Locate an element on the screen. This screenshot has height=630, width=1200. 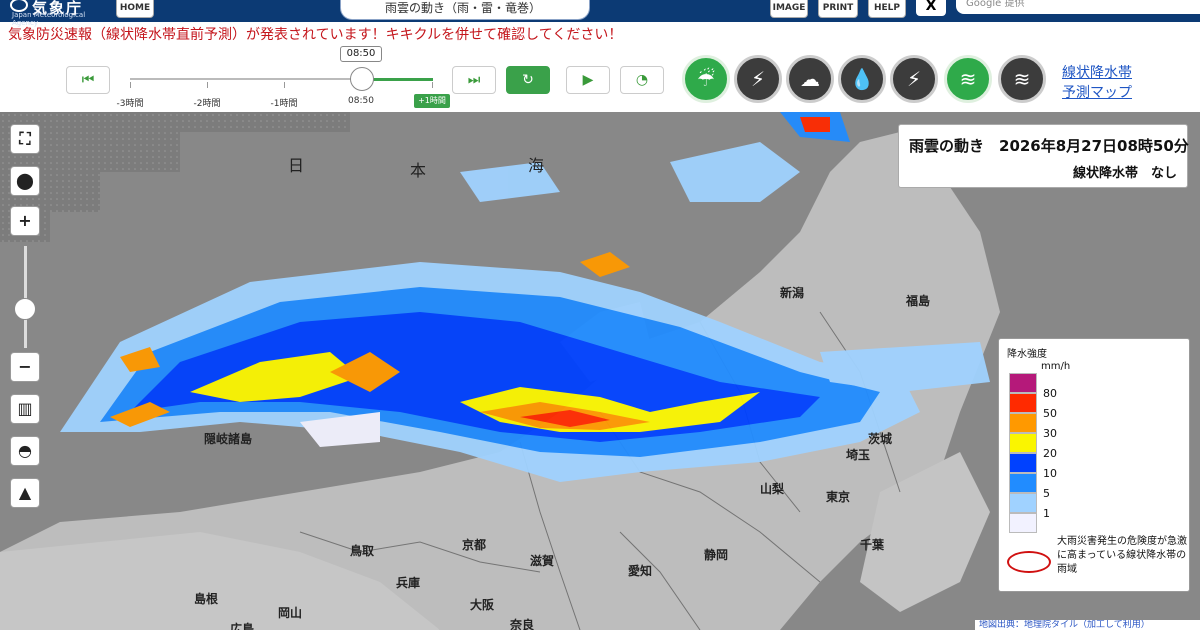
map-label: 広島 is located at coordinates (242, 626).